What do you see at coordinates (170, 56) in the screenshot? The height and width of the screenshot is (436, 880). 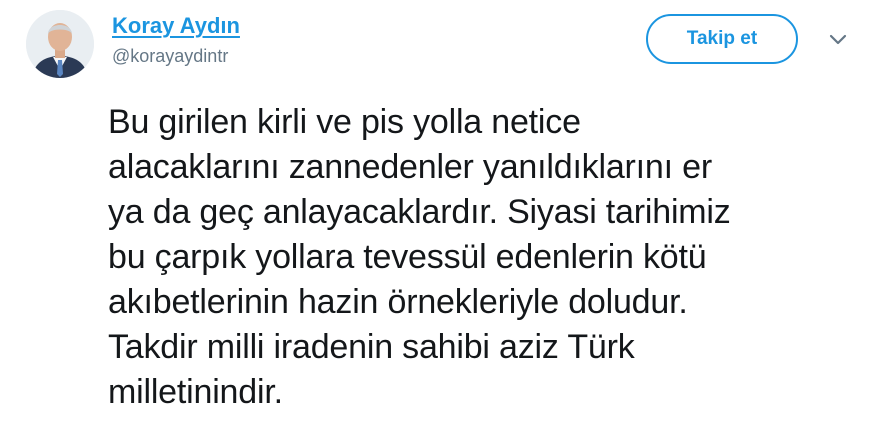 I see `user-handle: @korayaydintr` at bounding box center [170, 56].